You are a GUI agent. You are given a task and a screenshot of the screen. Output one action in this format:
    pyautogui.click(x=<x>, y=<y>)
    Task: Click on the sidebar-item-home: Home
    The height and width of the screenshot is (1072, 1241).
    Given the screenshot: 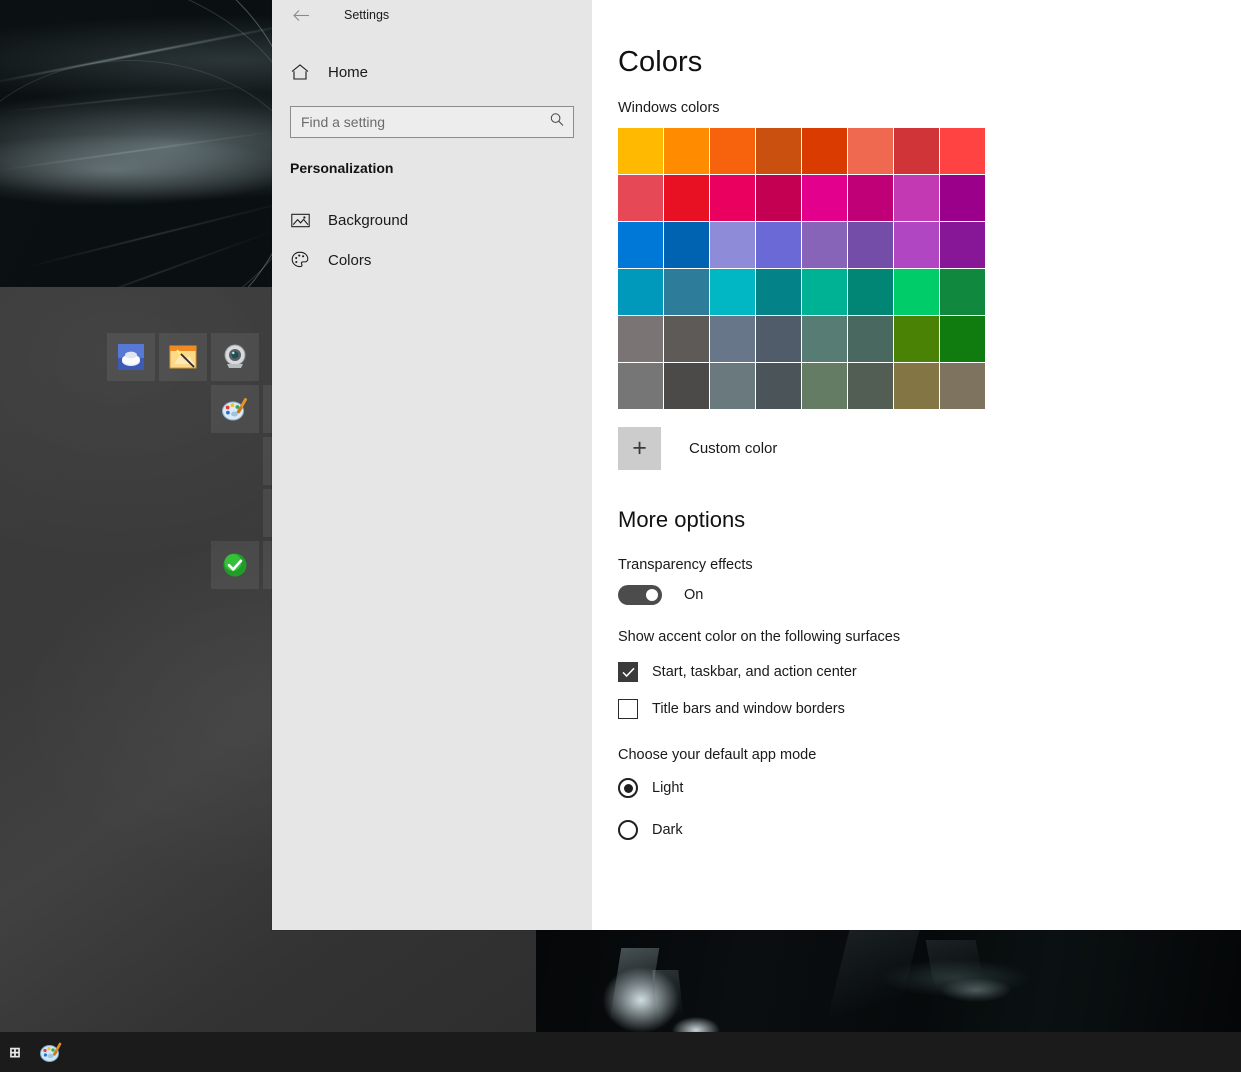 What is the action you would take?
    pyautogui.click(x=432, y=72)
    